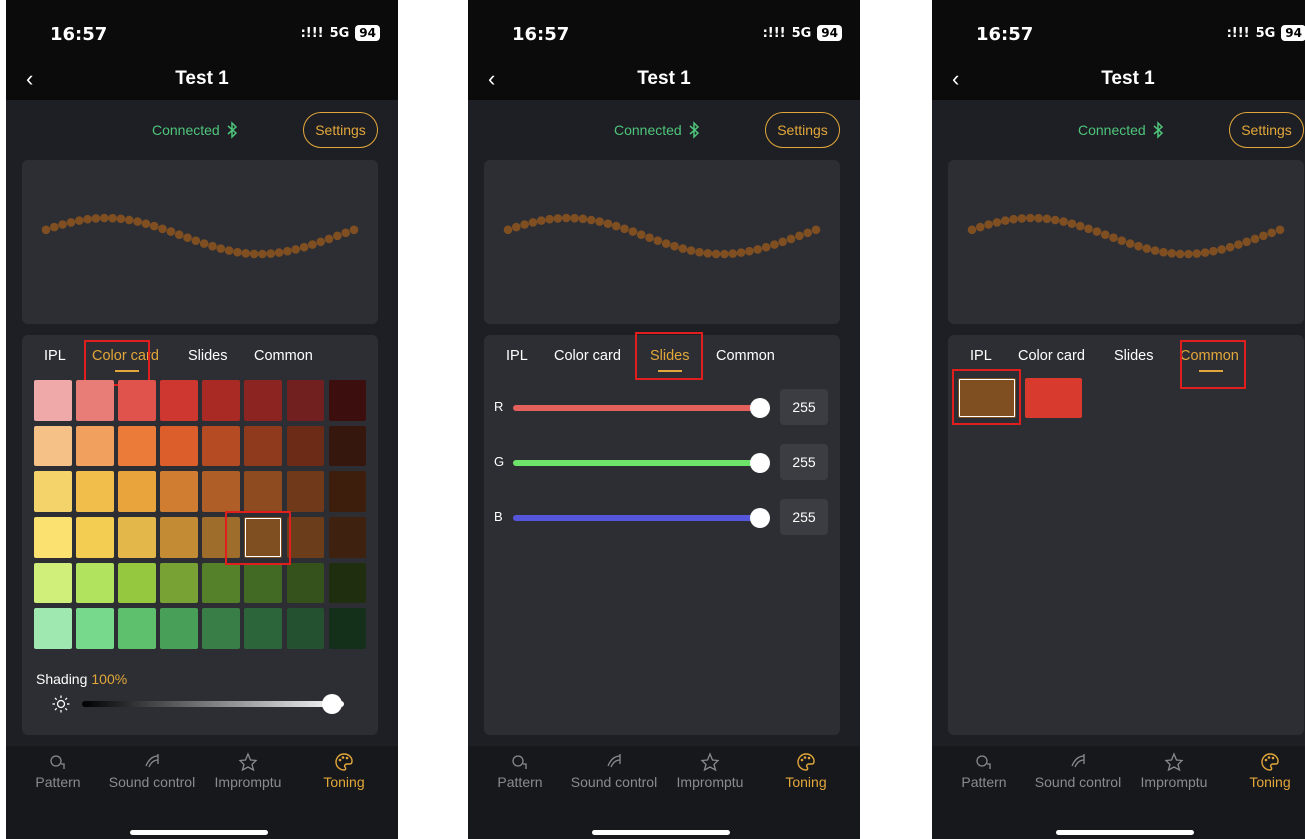 The width and height of the screenshot is (1305, 839). What do you see at coordinates (804, 517) in the screenshot?
I see `slider-blue-value: 255` at bounding box center [804, 517].